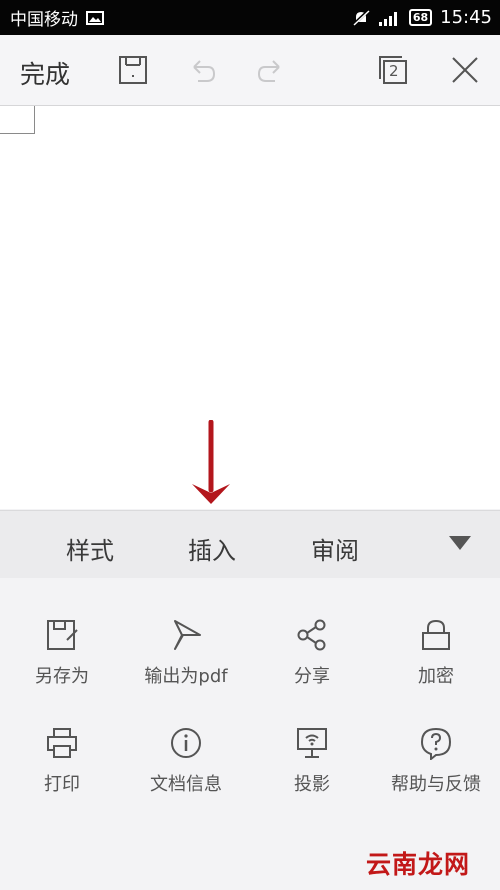 The width and height of the screenshot is (500, 890). I want to click on battery-icon: 68, so click(420, 17).